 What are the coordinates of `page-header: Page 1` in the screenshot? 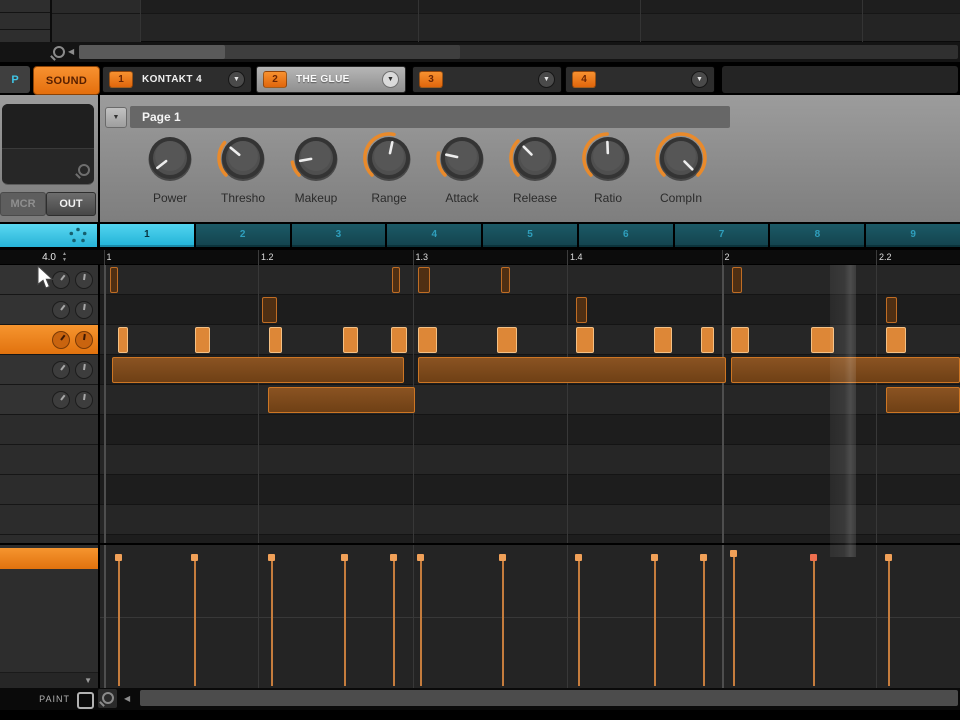 It's located at (430, 117).